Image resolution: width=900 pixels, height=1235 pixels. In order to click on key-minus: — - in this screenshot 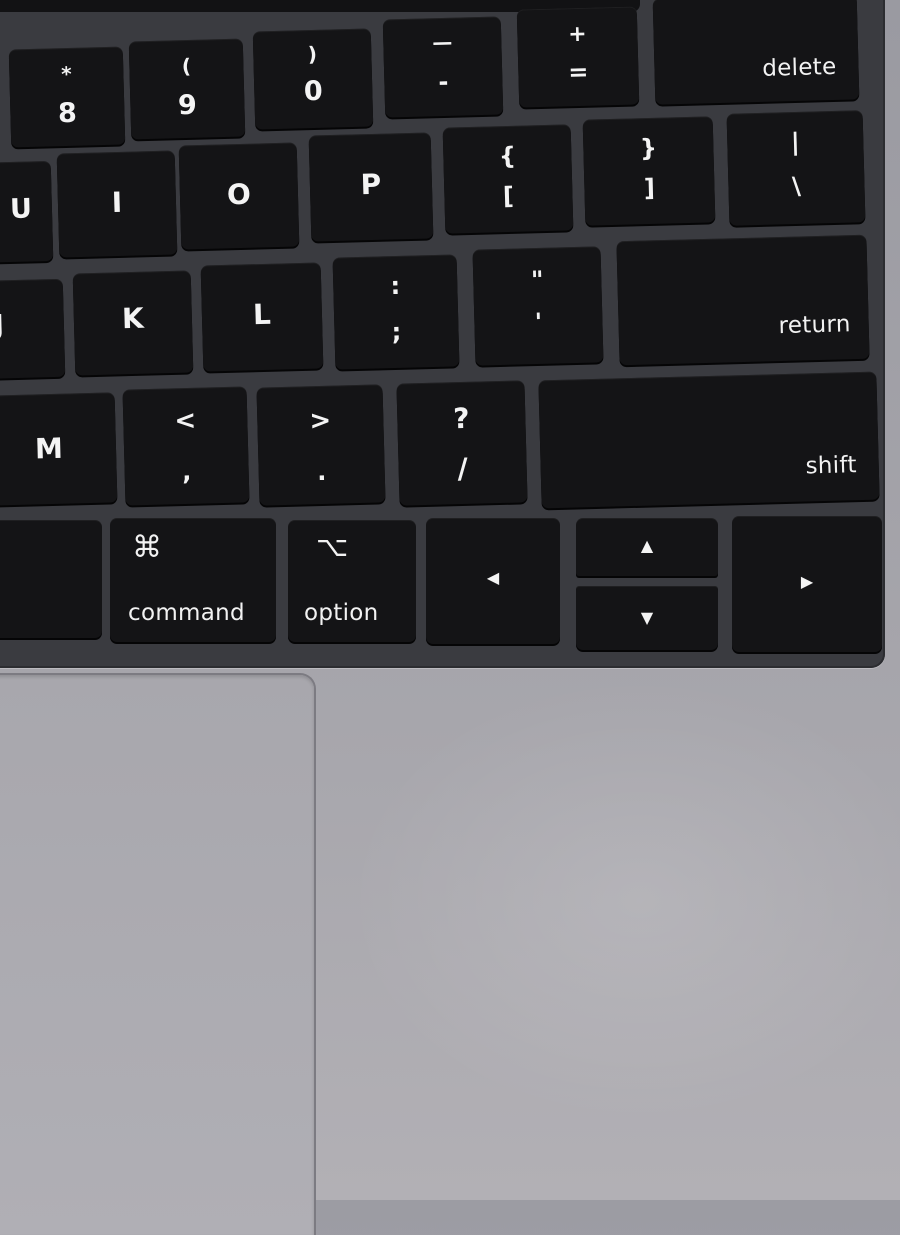, I will do `click(443, 67)`.